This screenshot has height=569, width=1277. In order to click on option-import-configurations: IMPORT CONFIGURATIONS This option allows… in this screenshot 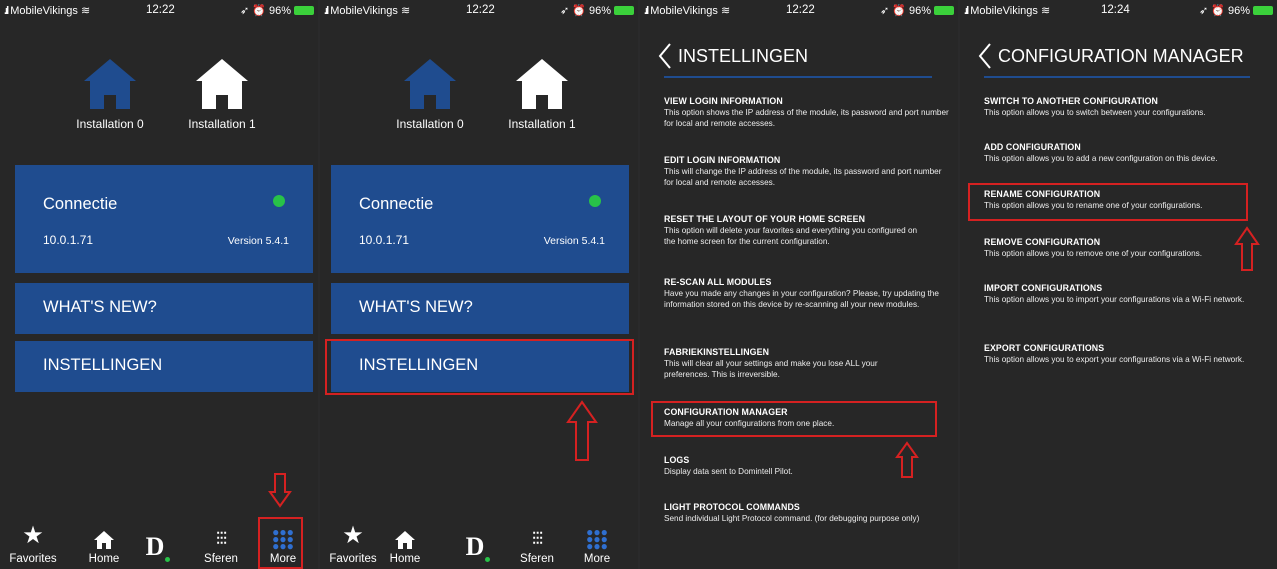, I will do `click(1119, 294)`.